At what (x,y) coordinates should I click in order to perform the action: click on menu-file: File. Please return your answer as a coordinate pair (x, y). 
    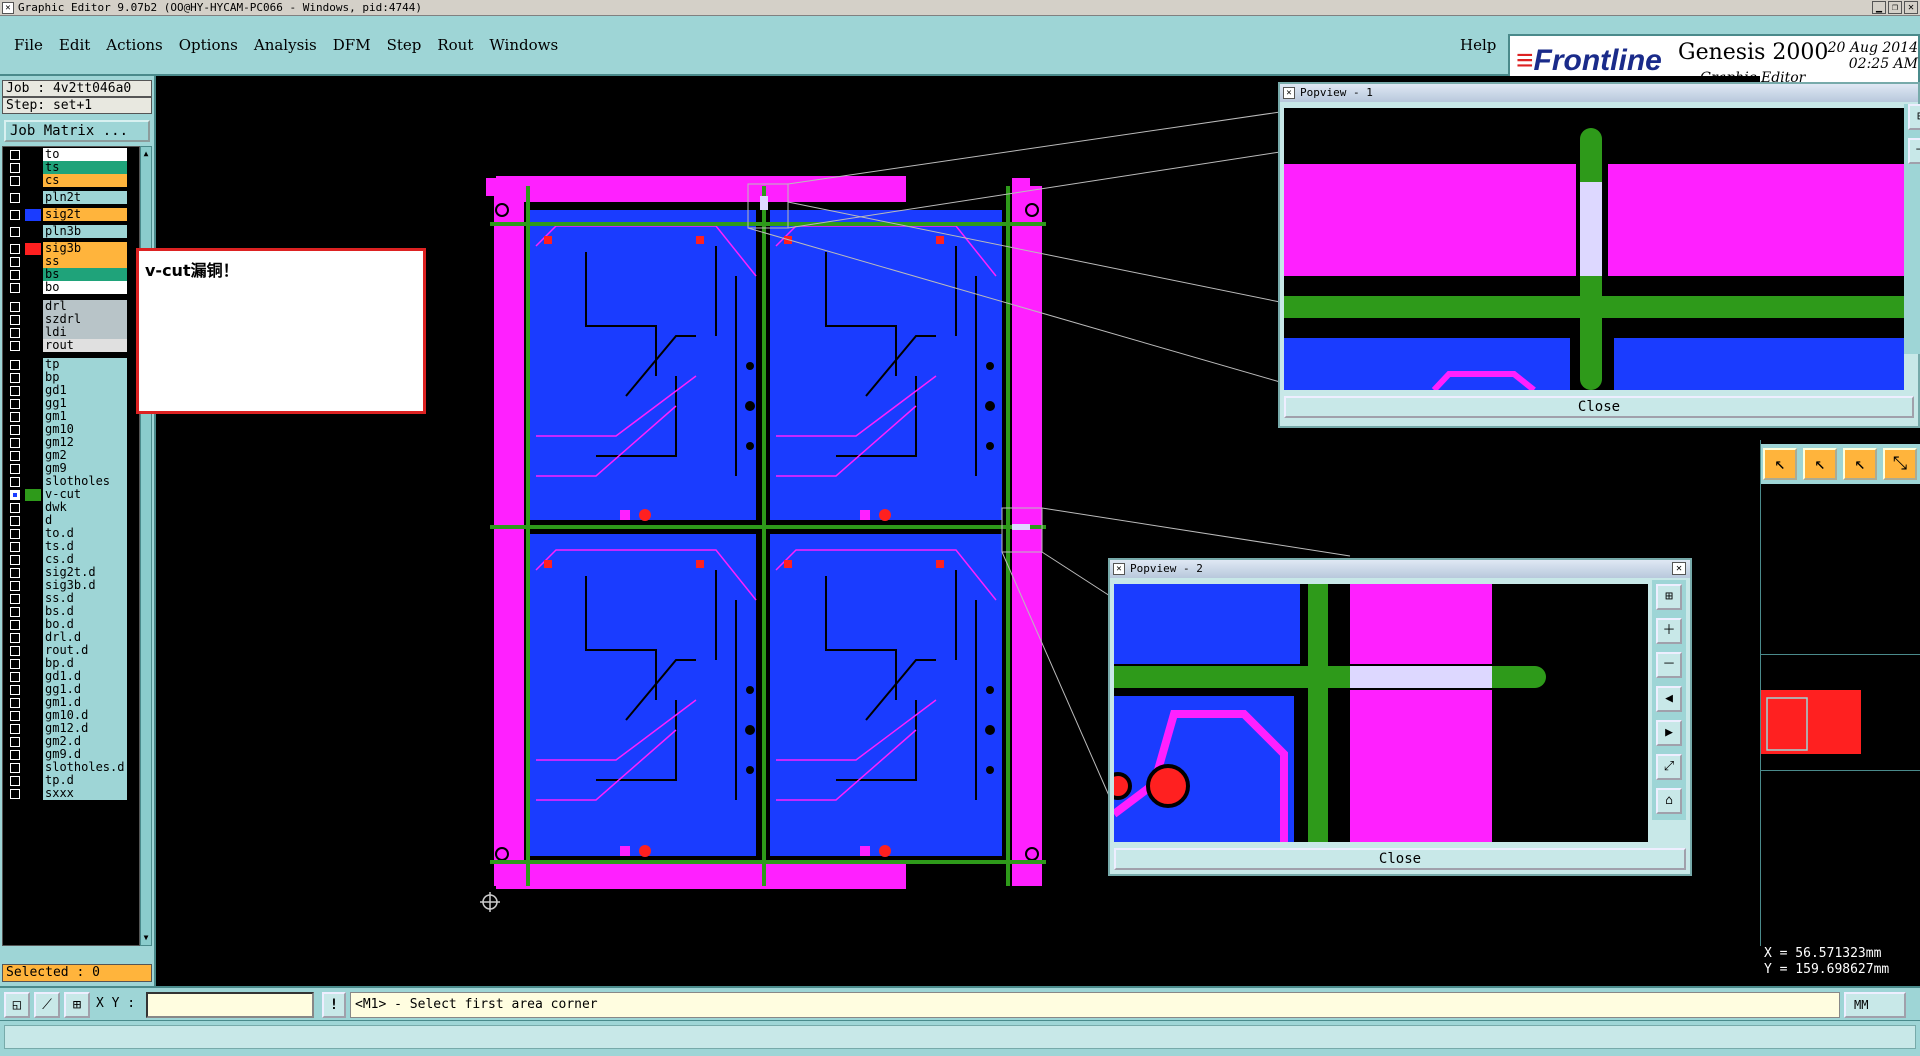
    Looking at the image, I should click on (28, 45).